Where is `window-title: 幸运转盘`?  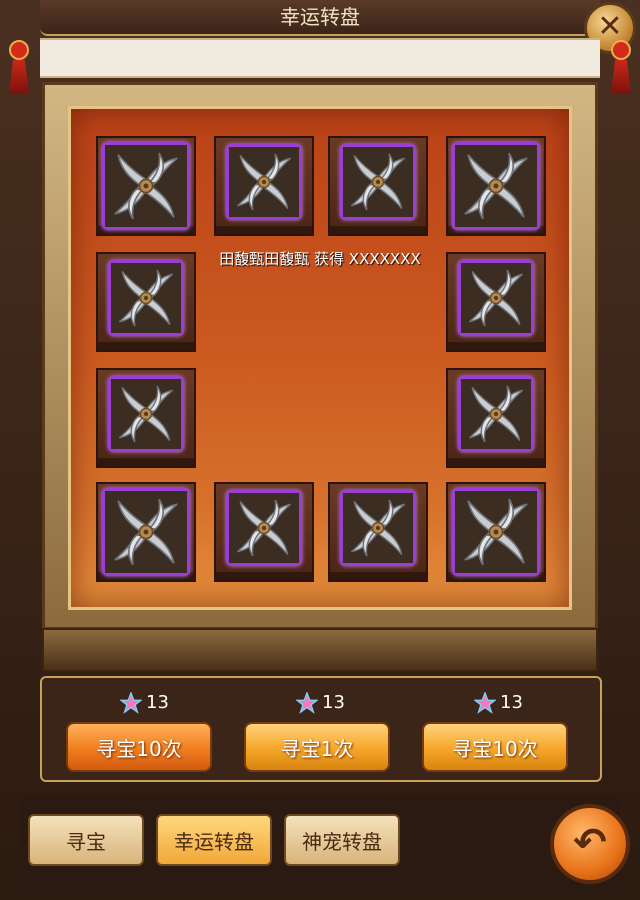
window-title: 幸运转盘 is located at coordinates (320, 18).